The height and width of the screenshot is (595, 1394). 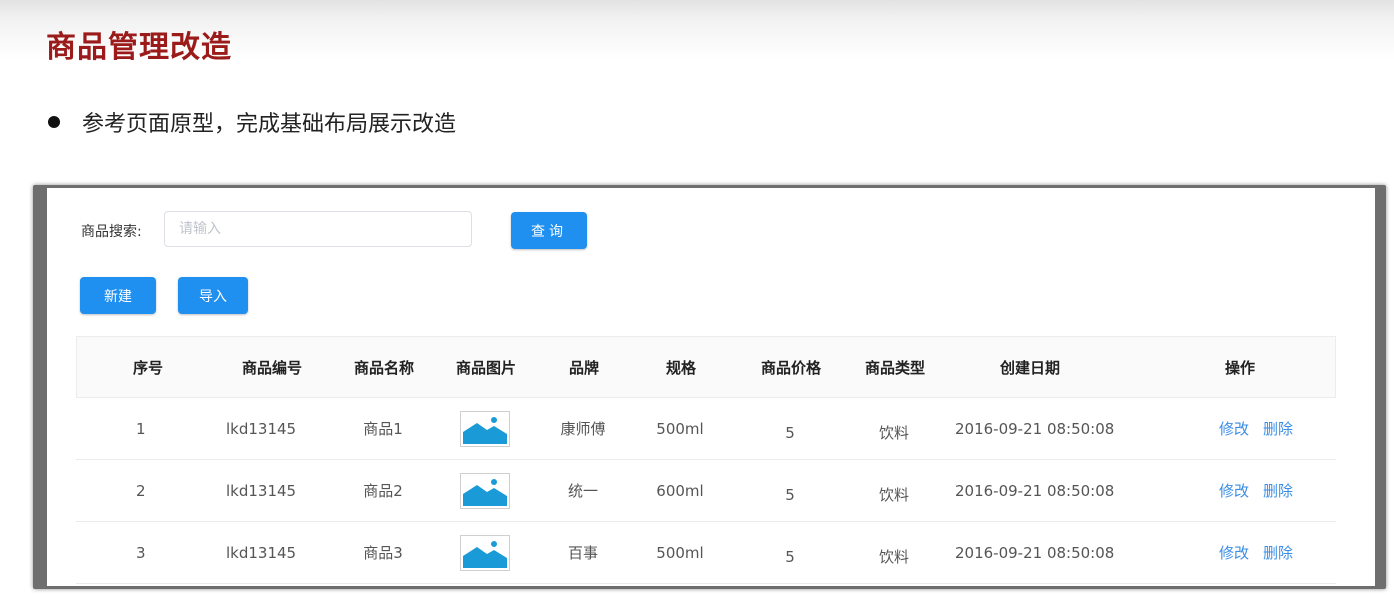 What do you see at coordinates (1239, 367) in the screenshot?
I see `column-header-actions: 操作` at bounding box center [1239, 367].